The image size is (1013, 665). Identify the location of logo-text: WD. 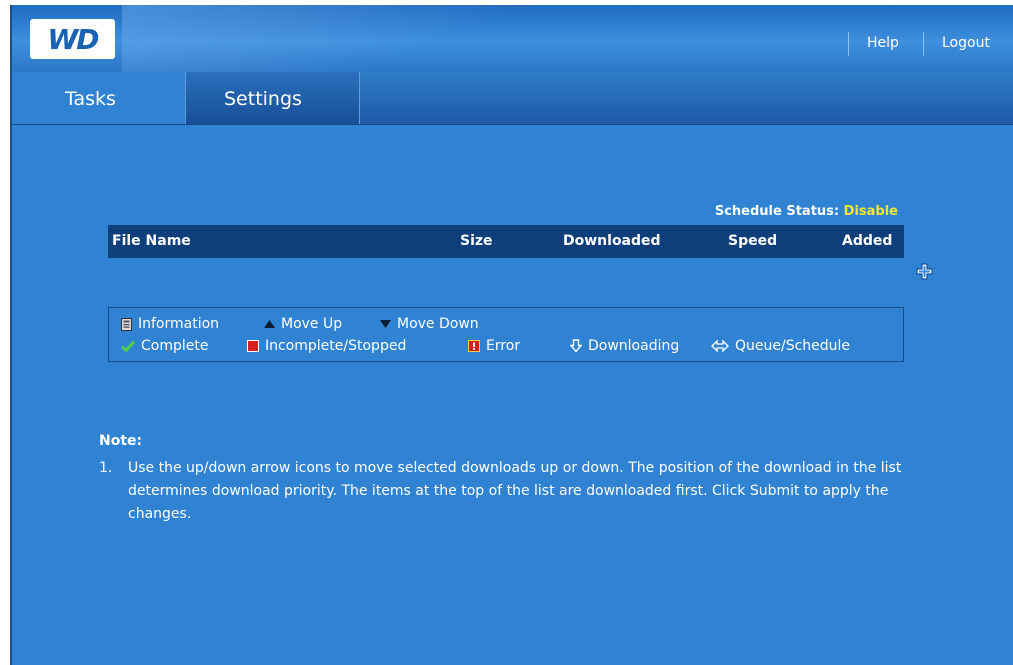
(73, 39).